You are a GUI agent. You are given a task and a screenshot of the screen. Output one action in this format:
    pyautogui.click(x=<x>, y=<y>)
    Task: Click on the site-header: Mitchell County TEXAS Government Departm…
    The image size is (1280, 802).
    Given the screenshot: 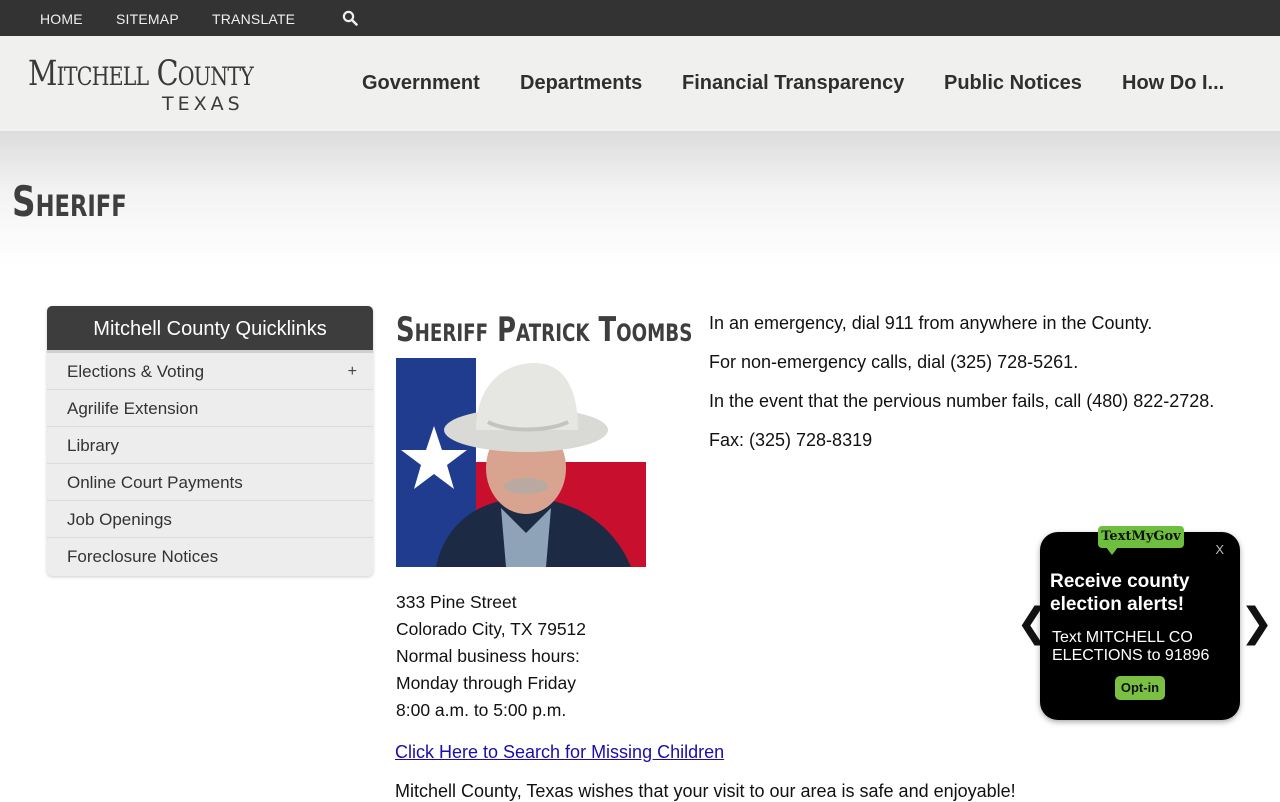 What is the action you would take?
    pyautogui.click(x=640, y=83)
    